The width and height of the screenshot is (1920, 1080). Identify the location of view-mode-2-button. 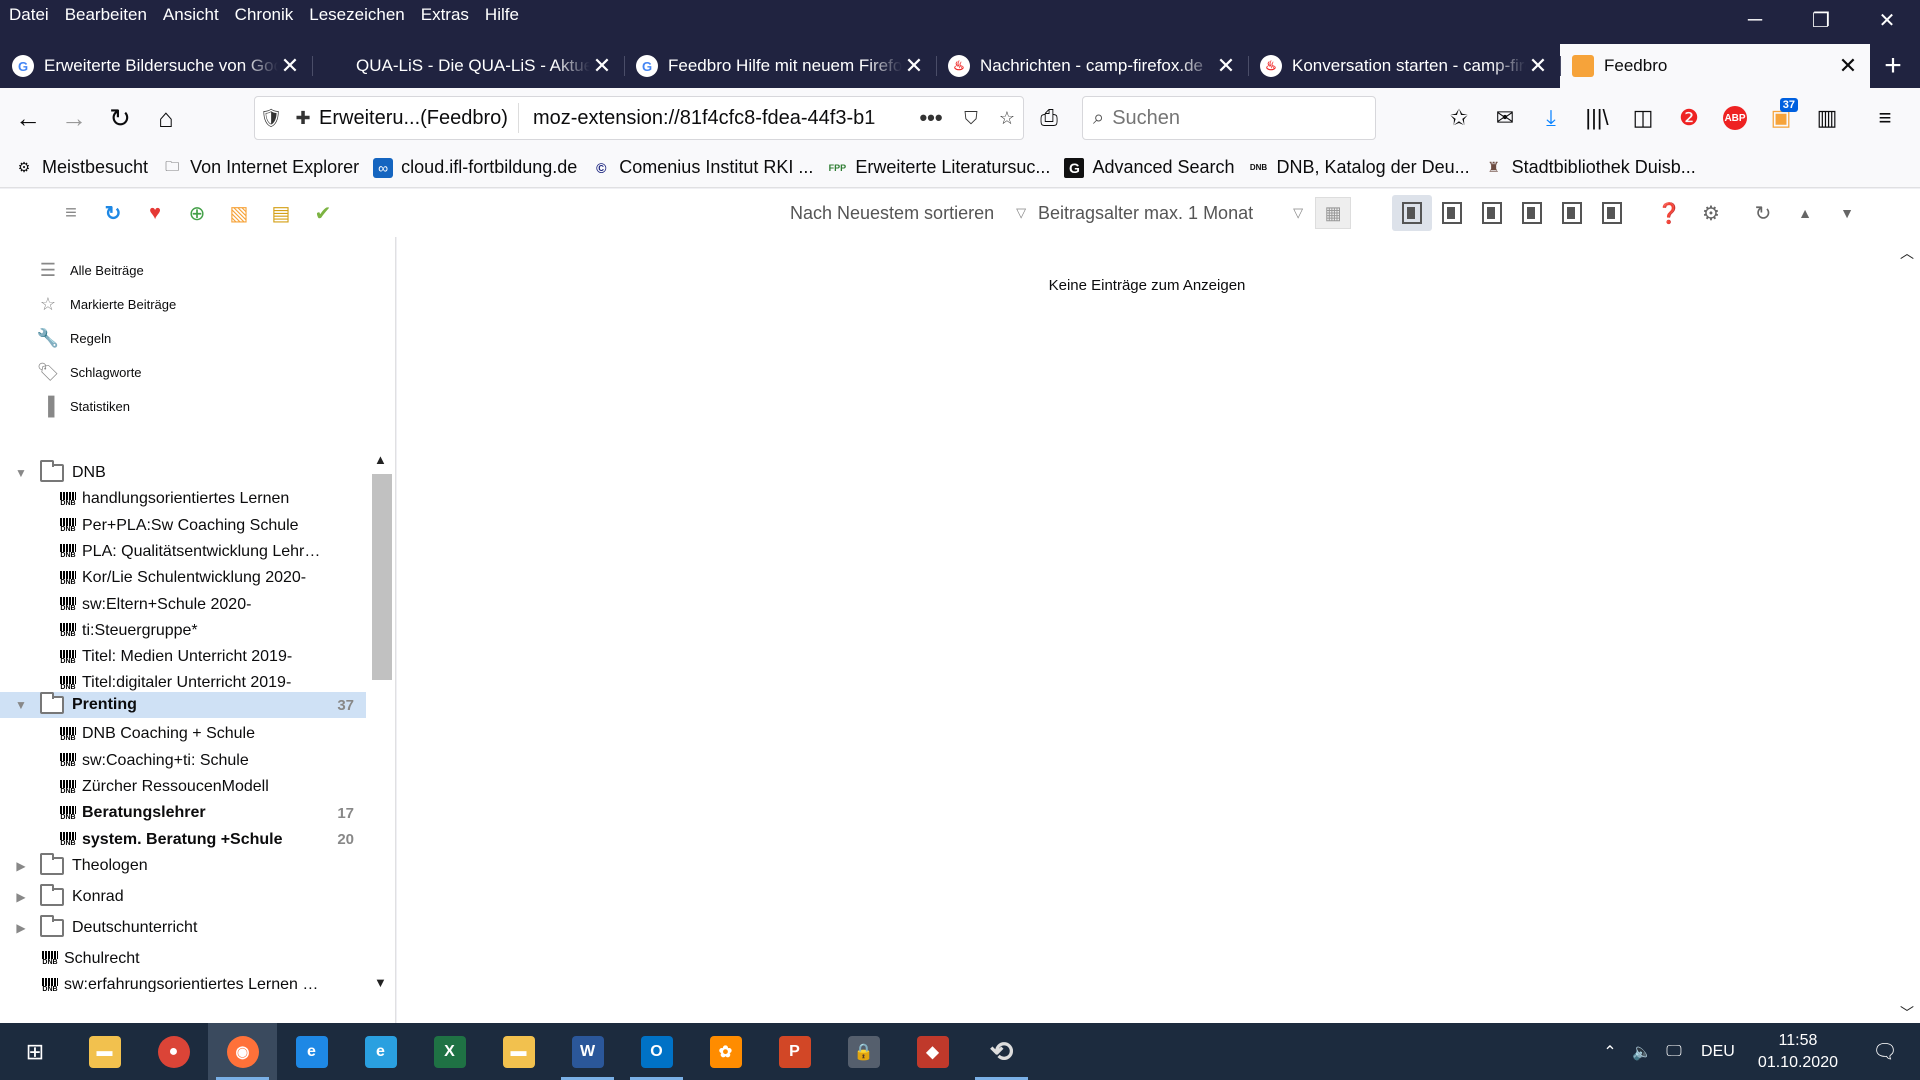
(1452, 213).